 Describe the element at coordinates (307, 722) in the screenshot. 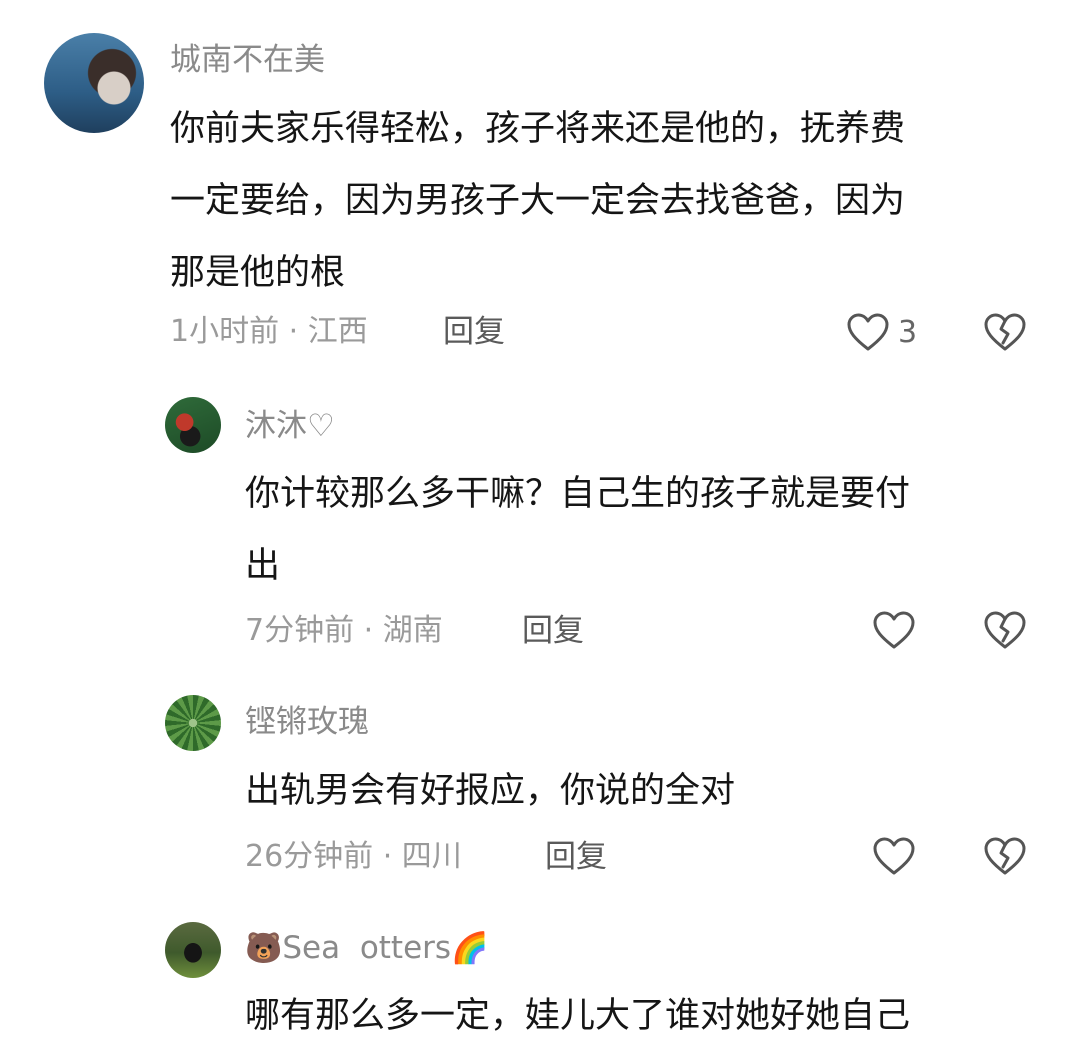

I see `comment-username: 铿锵玫瑰` at that location.